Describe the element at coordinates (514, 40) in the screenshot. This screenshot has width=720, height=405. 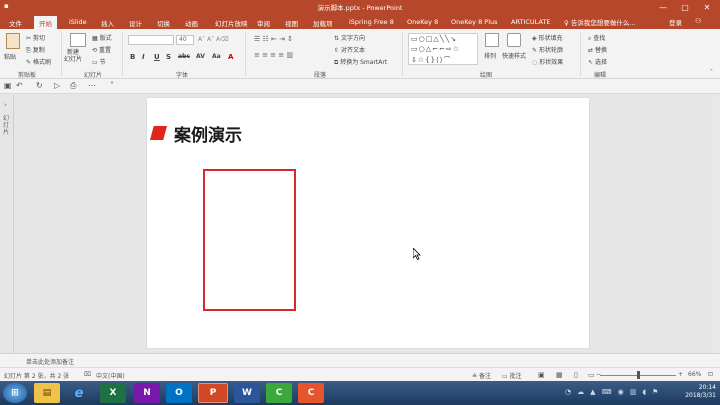
I see `quick-styles-icon` at that location.